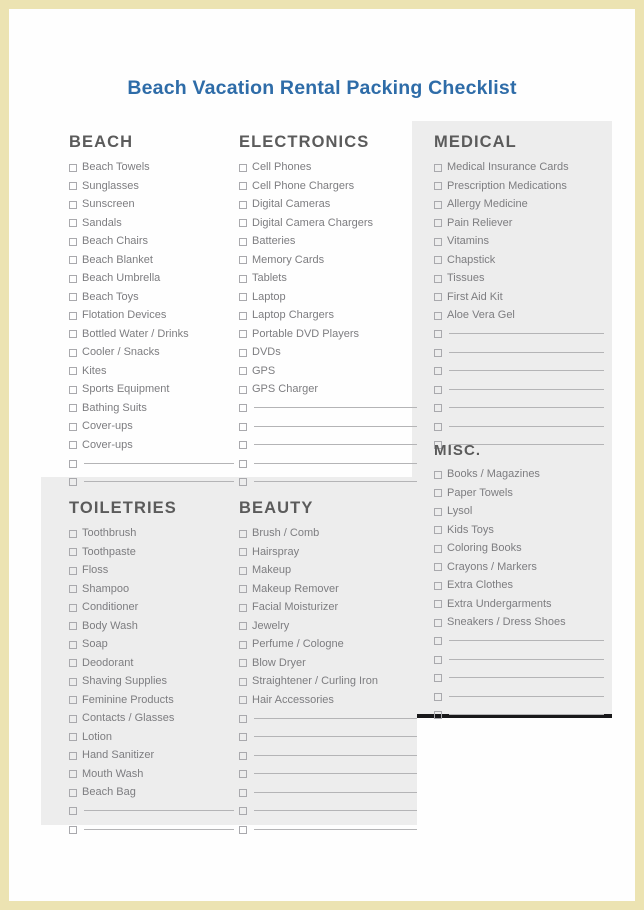 This screenshot has height=910, width=644. I want to click on checklist-item: Cover-ups, so click(151, 426).